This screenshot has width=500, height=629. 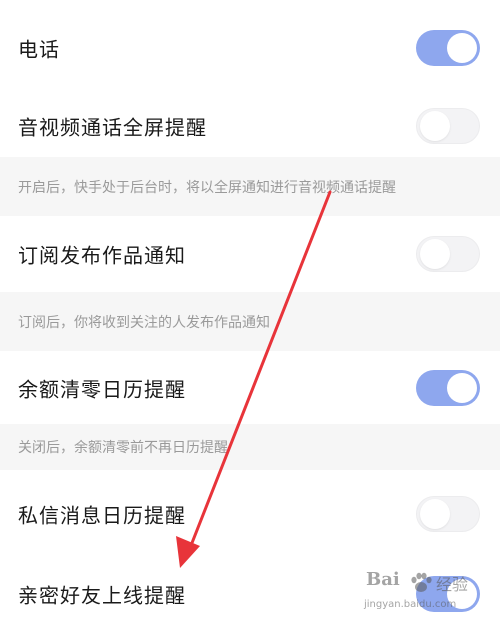 What do you see at coordinates (112, 127) in the screenshot?
I see `setting-label-av-call-fullscreen: 音视频通话全屏提醒` at bounding box center [112, 127].